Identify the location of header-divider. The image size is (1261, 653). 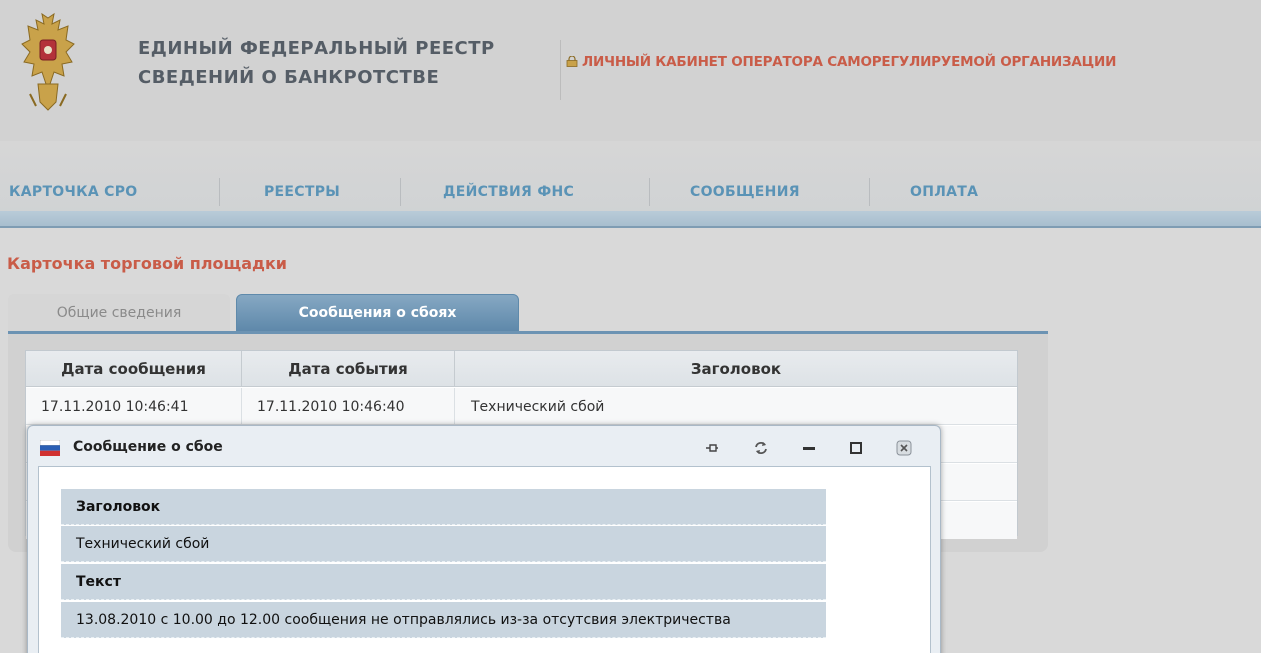
(560, 70).